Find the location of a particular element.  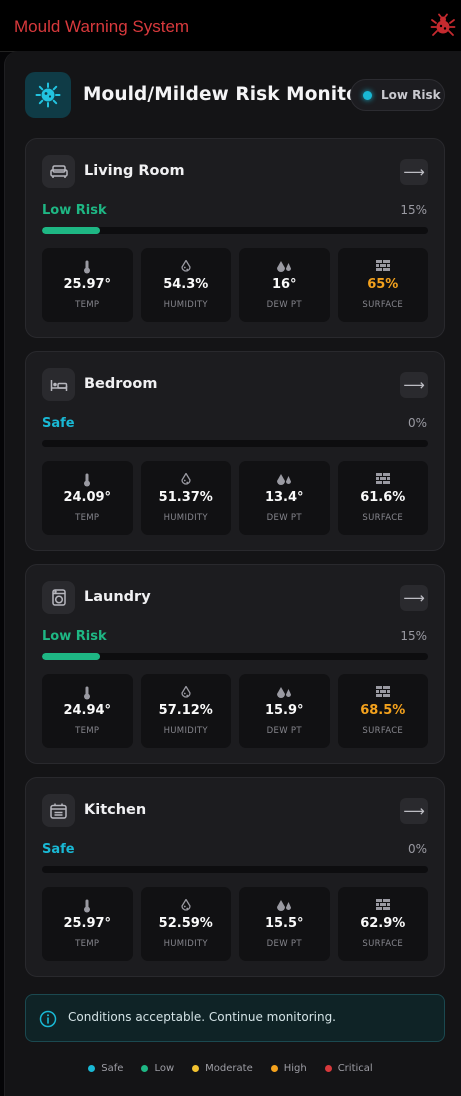

temp-value: 24.94° is located at coordinates (87, 710).